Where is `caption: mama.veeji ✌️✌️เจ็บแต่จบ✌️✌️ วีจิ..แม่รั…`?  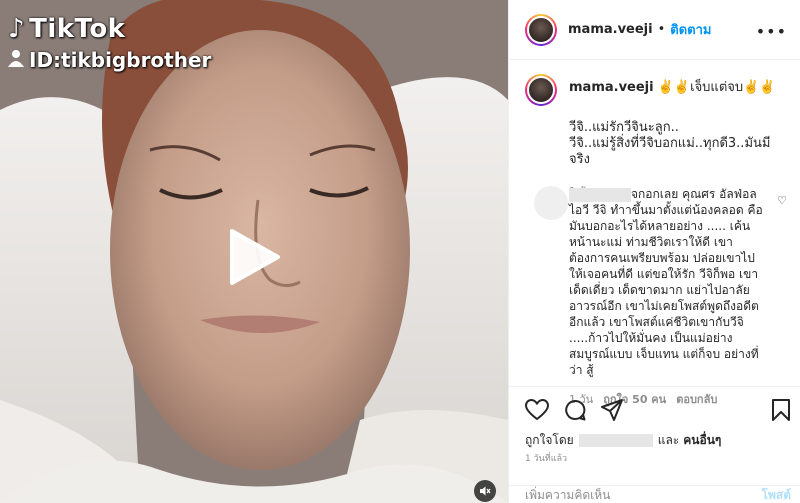
caption: mama.veeji ✌️✌️เจ็บแต่จบ✌️✌️ วีจิ..แม่รั… is located at coordinates (658, 137).